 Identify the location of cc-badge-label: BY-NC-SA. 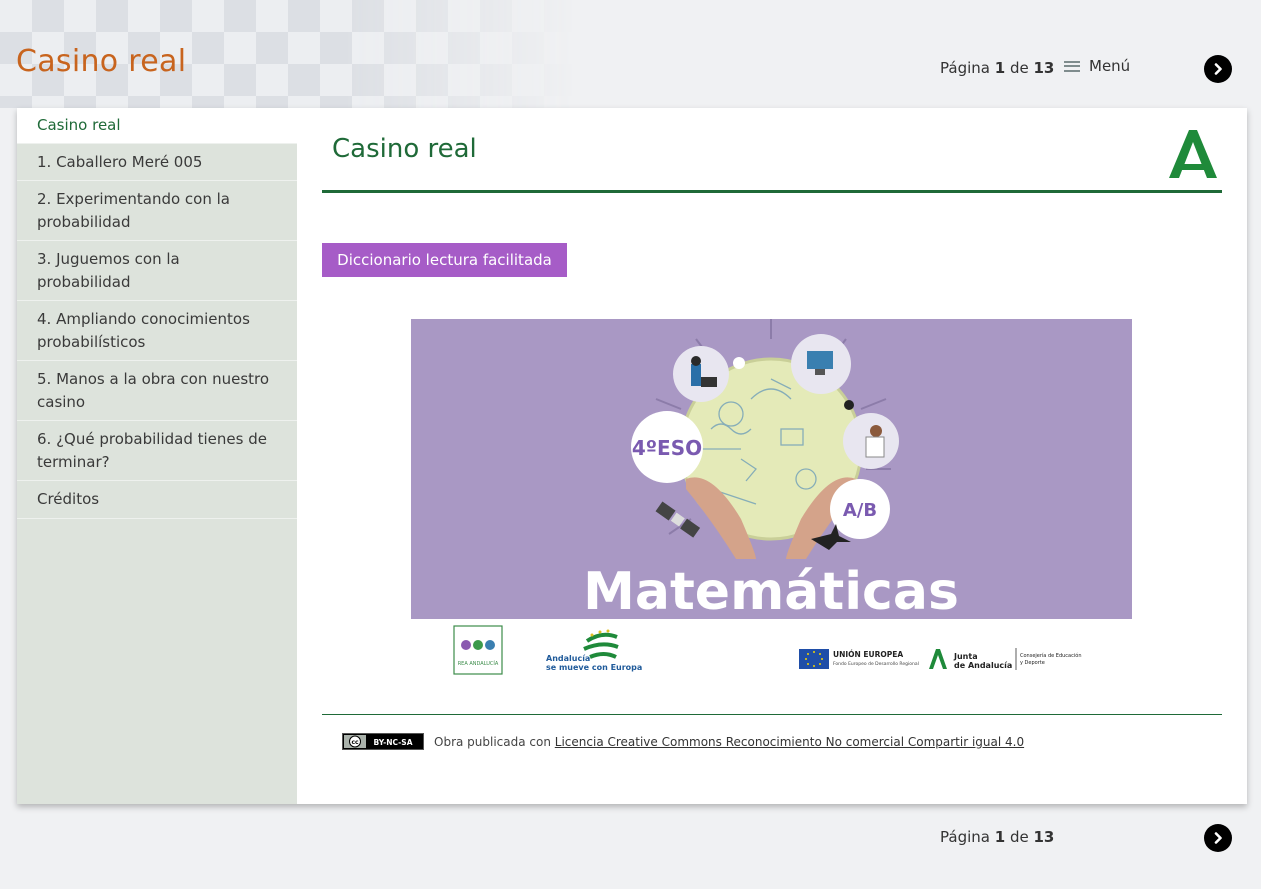
(392, 742).